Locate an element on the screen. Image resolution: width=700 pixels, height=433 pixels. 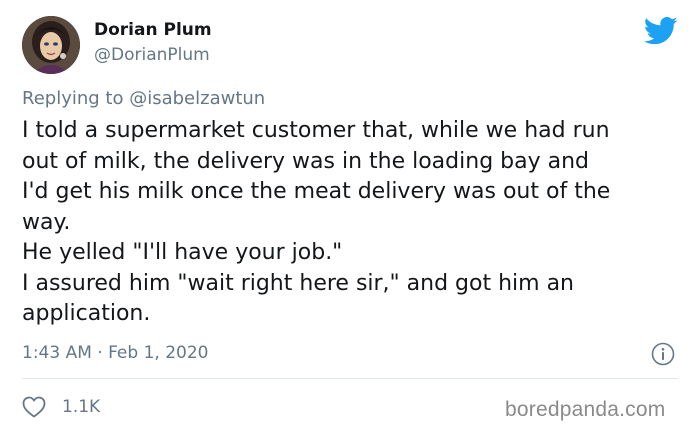
tweet-body-line: way. is located at coordinates (46, 222).